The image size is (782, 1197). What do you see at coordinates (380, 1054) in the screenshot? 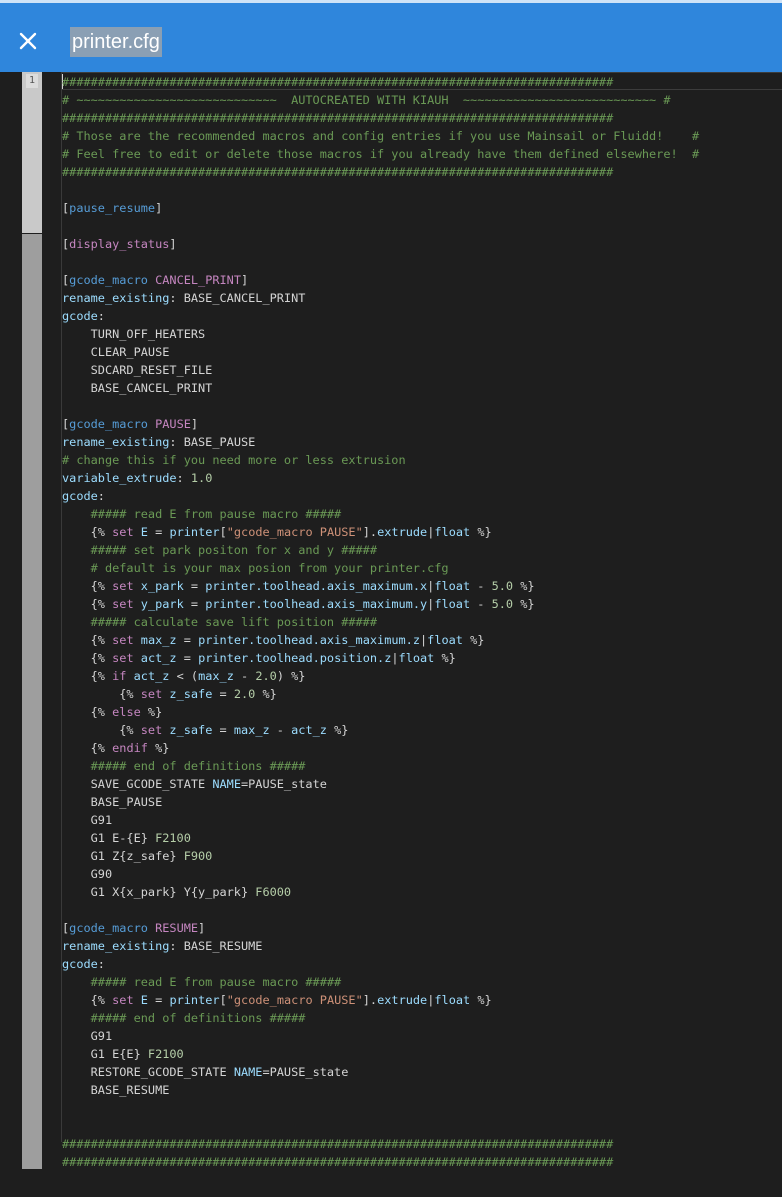
I see `code-line: G1 E{E} F2100` at bounding box center [380, 1054].